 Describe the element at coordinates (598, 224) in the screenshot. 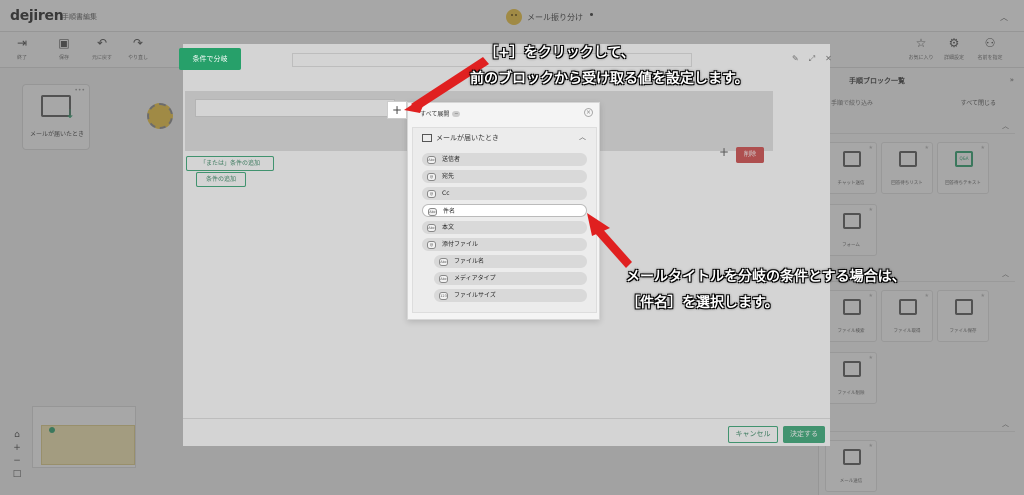

I see `arrow-to-subject-head` at that location.